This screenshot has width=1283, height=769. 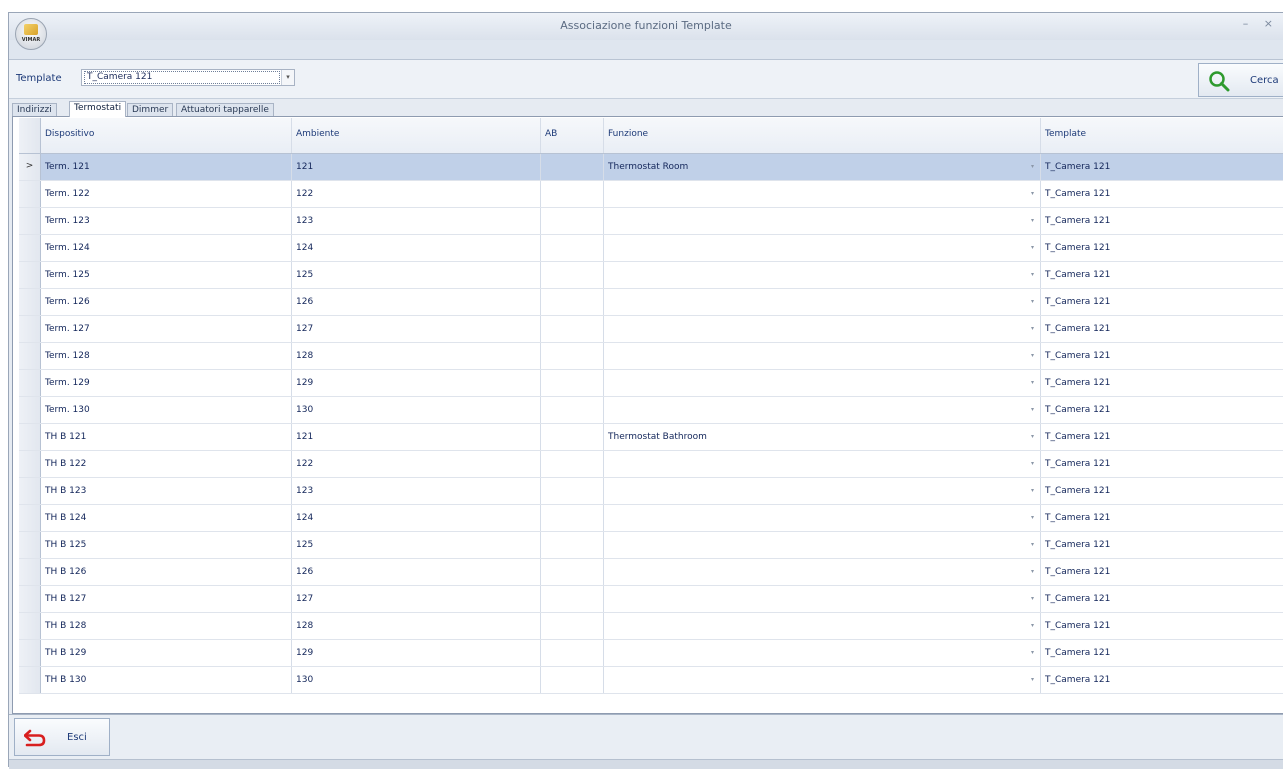 I want to click on template-combobox: T_Camera 121 ▾, so click(x=188, y=77).